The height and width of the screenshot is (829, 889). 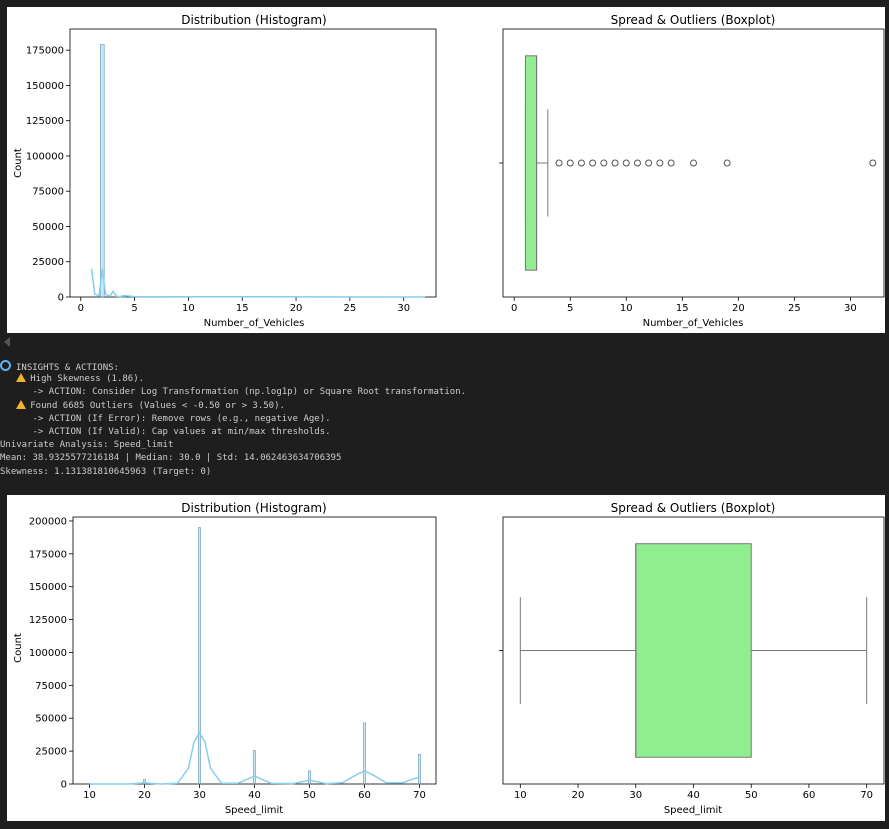 What do you see at coordinates (444, 366) in the screenshot?
I see `console-line: INSIGHTS & ACTIONS:` at bounding box center [444, 366].